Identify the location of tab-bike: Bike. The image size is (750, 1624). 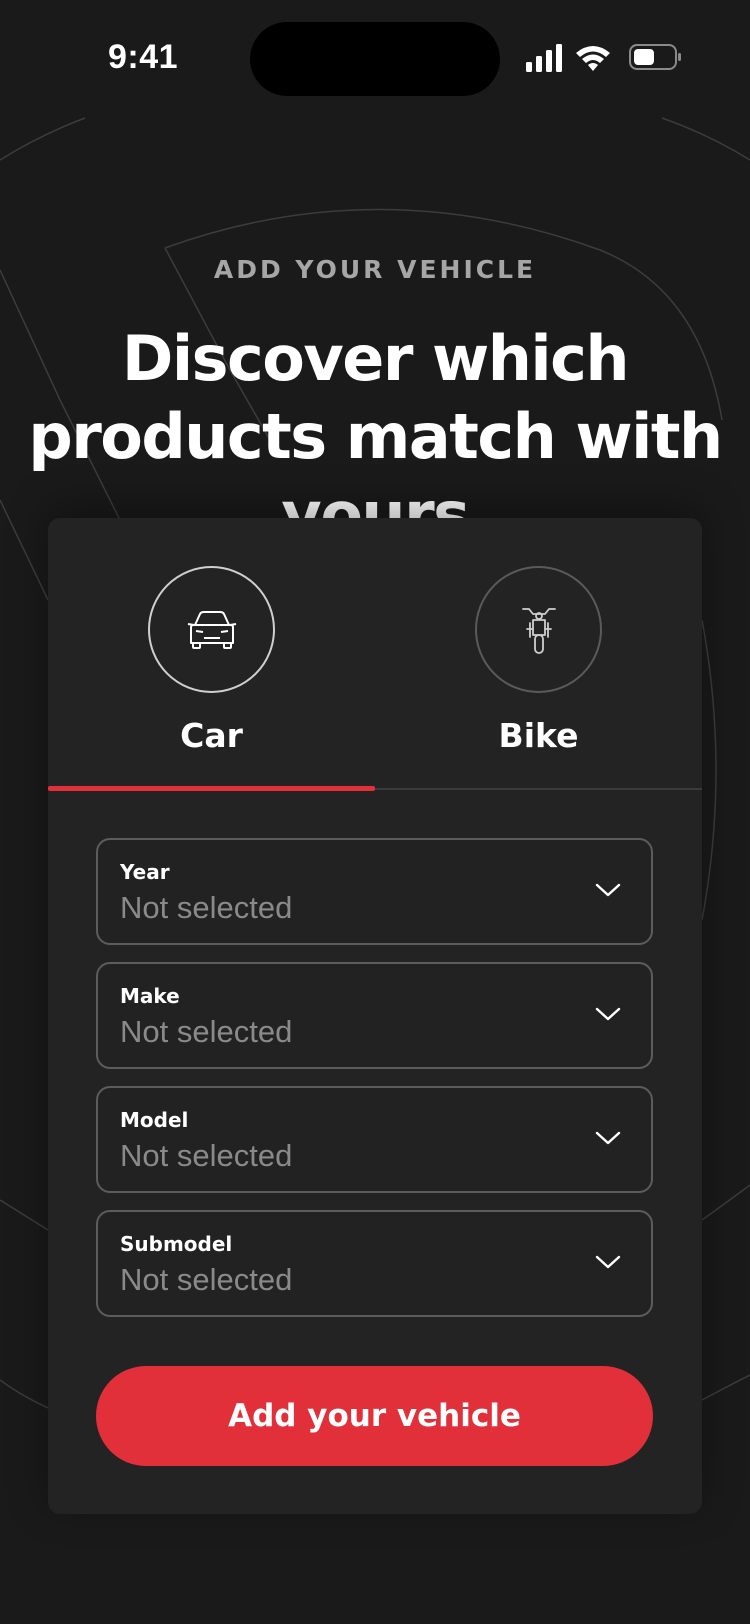
(538, 654).